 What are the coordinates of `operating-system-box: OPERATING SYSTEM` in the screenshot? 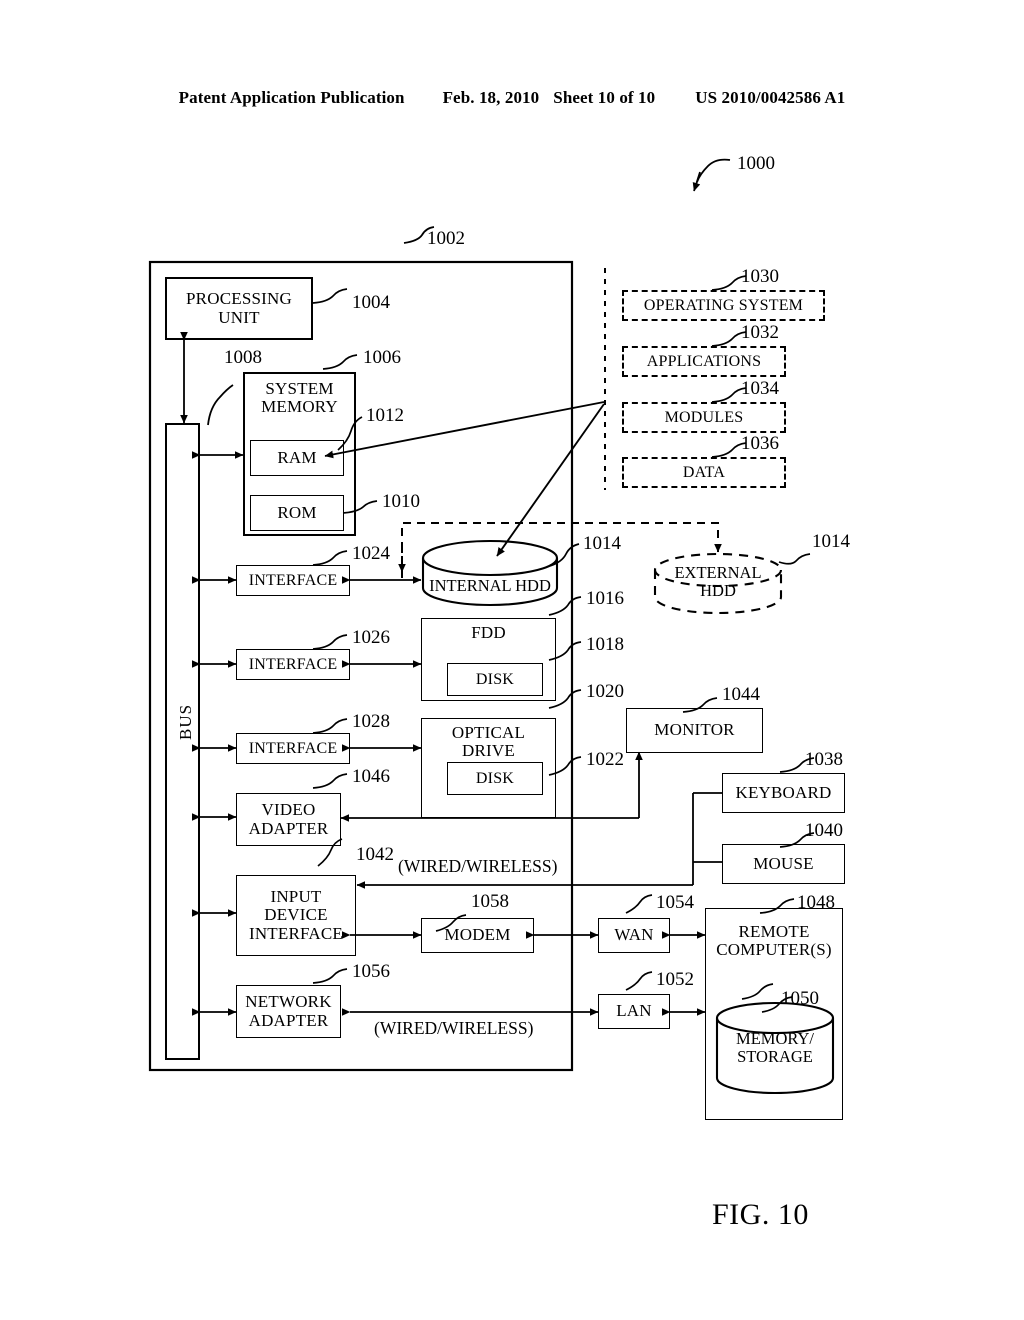 It's located at (723, 305).